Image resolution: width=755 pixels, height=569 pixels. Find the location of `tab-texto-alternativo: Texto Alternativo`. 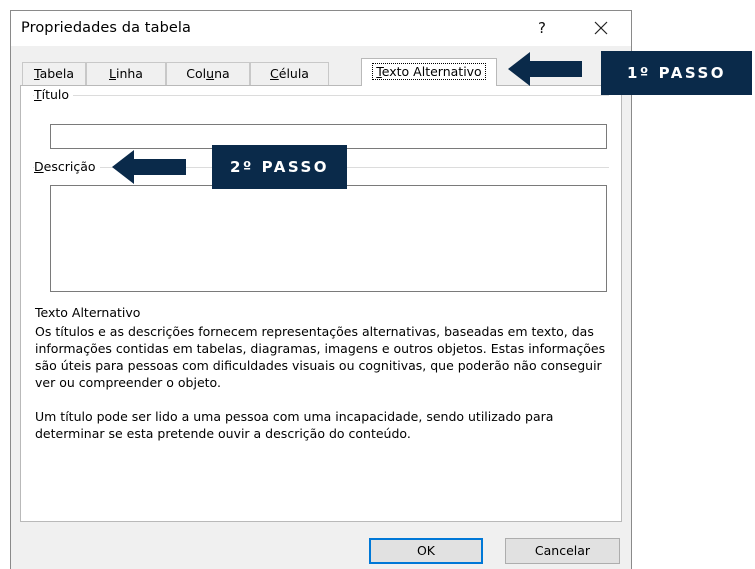

tab-texto-alternativo: Texto Alternativo is located at coordinates (429, 72).